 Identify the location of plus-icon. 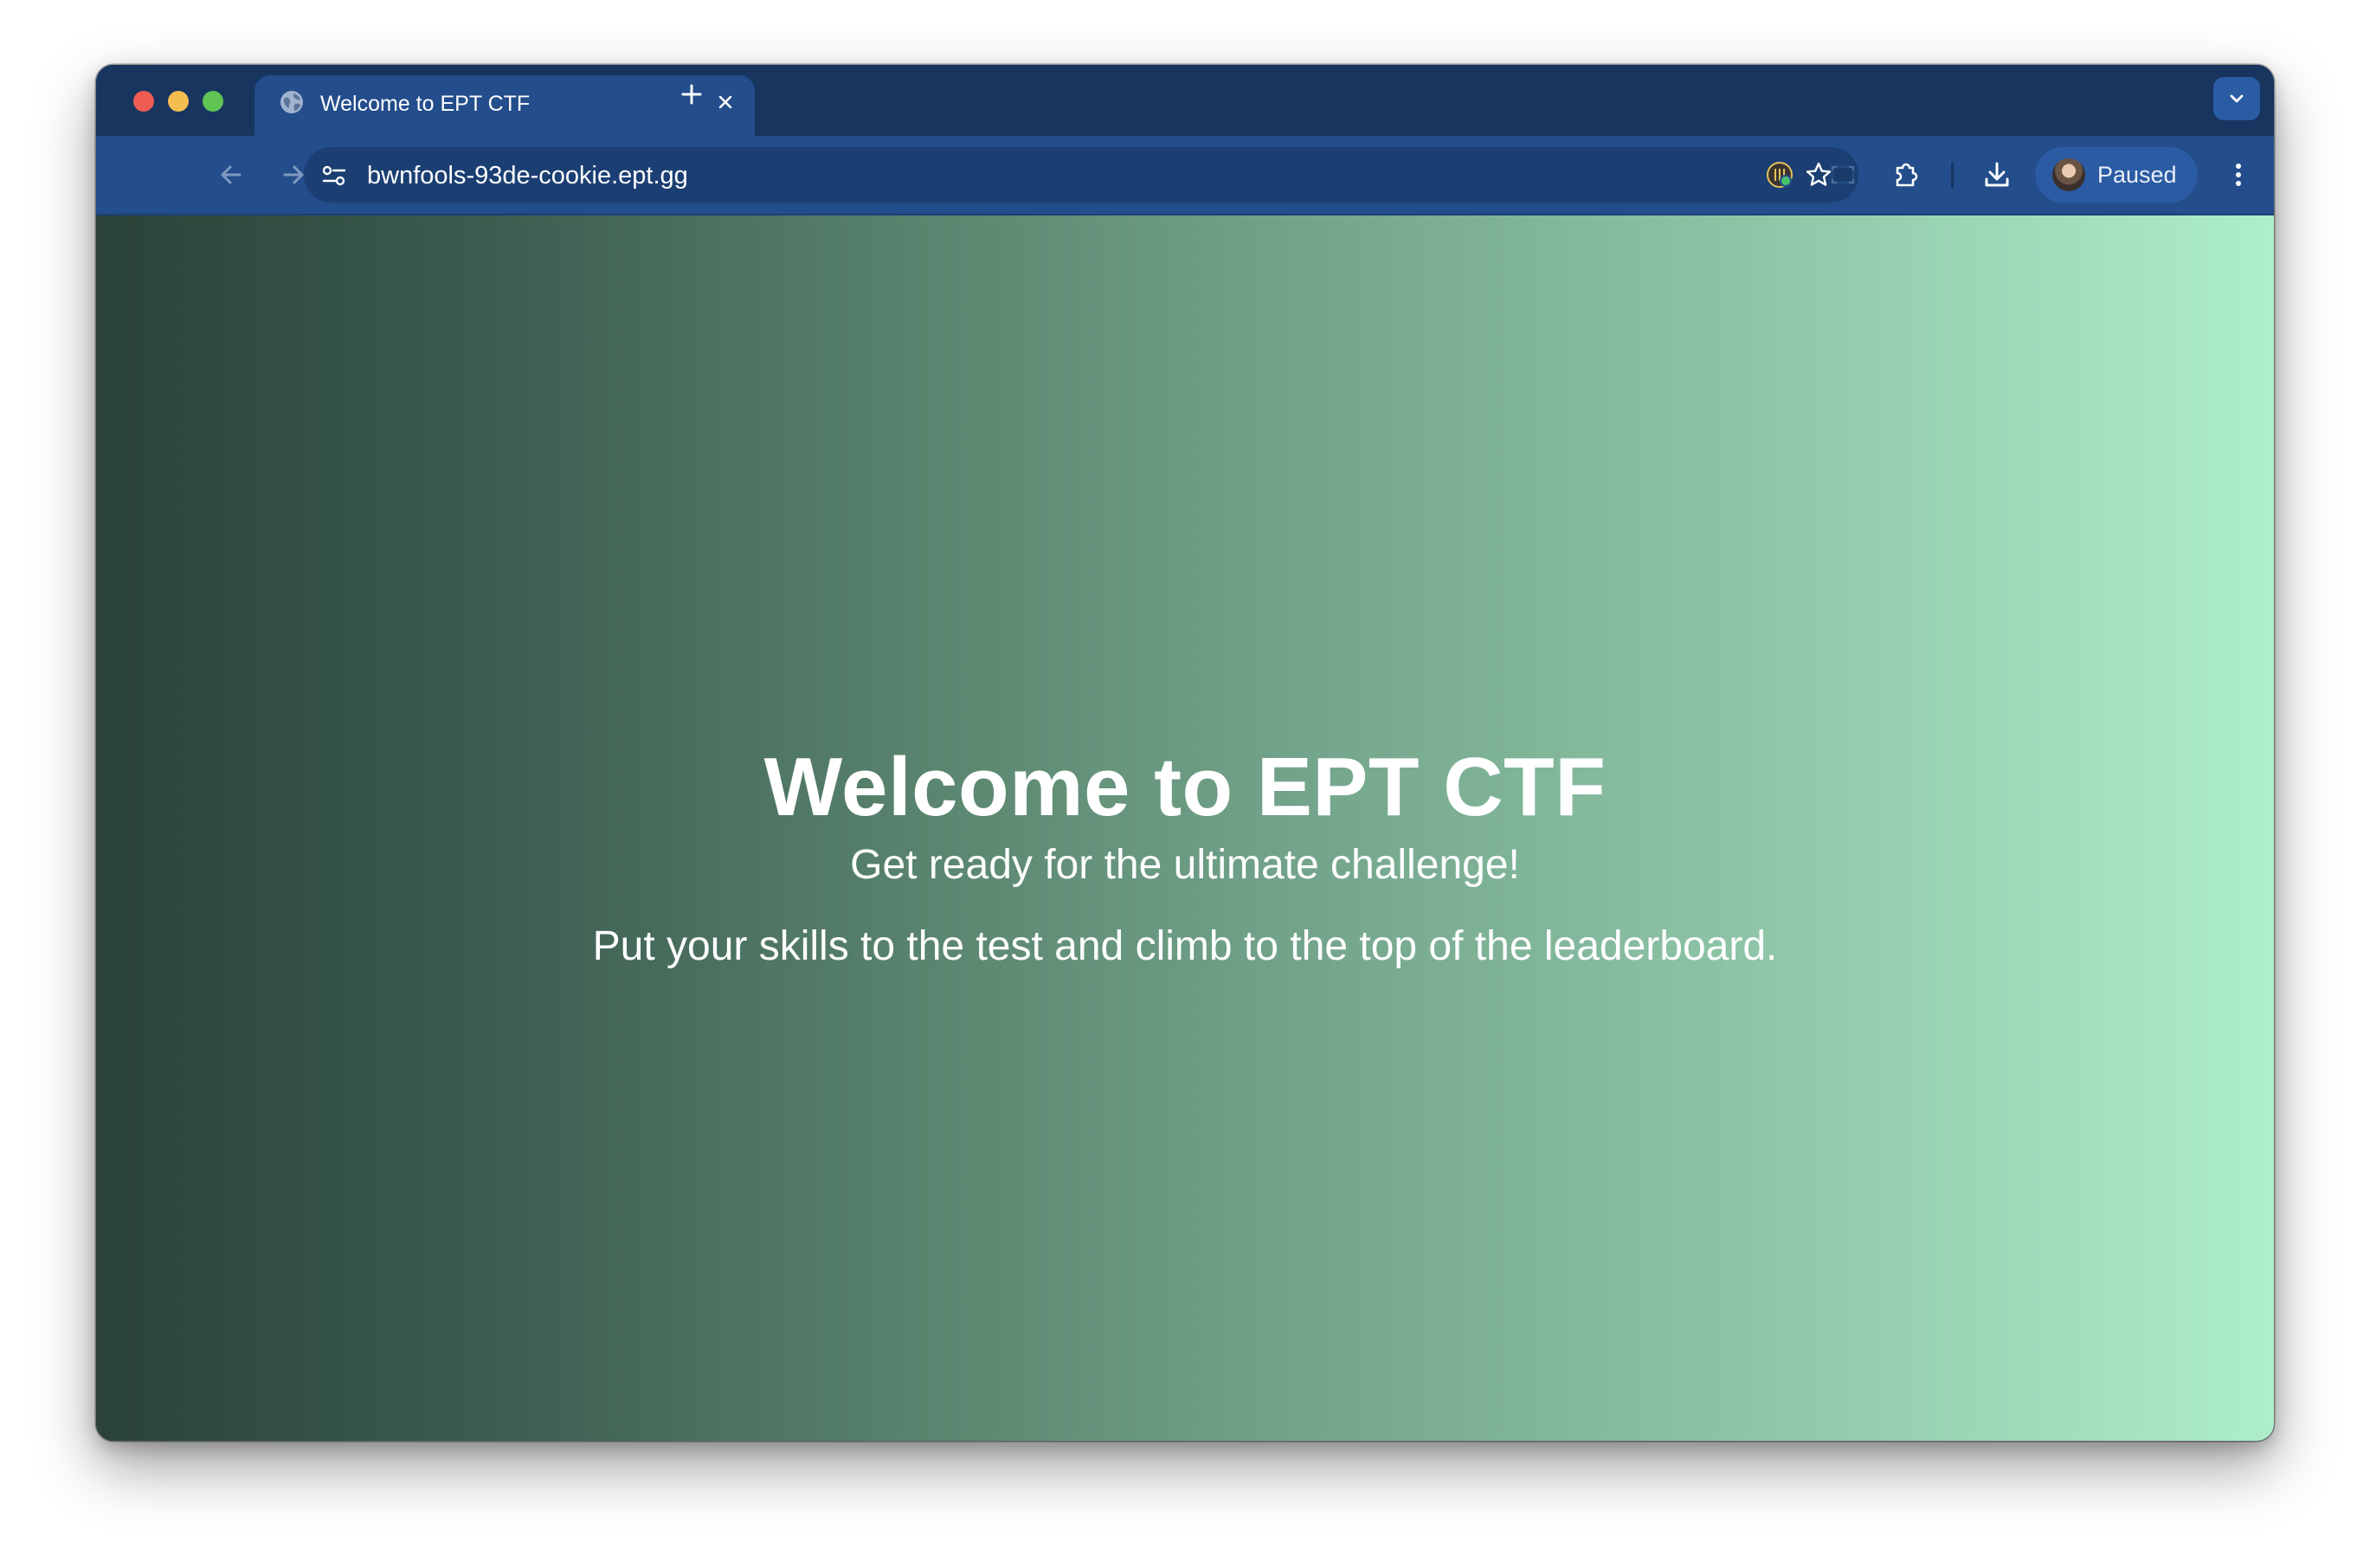
(691, 94).